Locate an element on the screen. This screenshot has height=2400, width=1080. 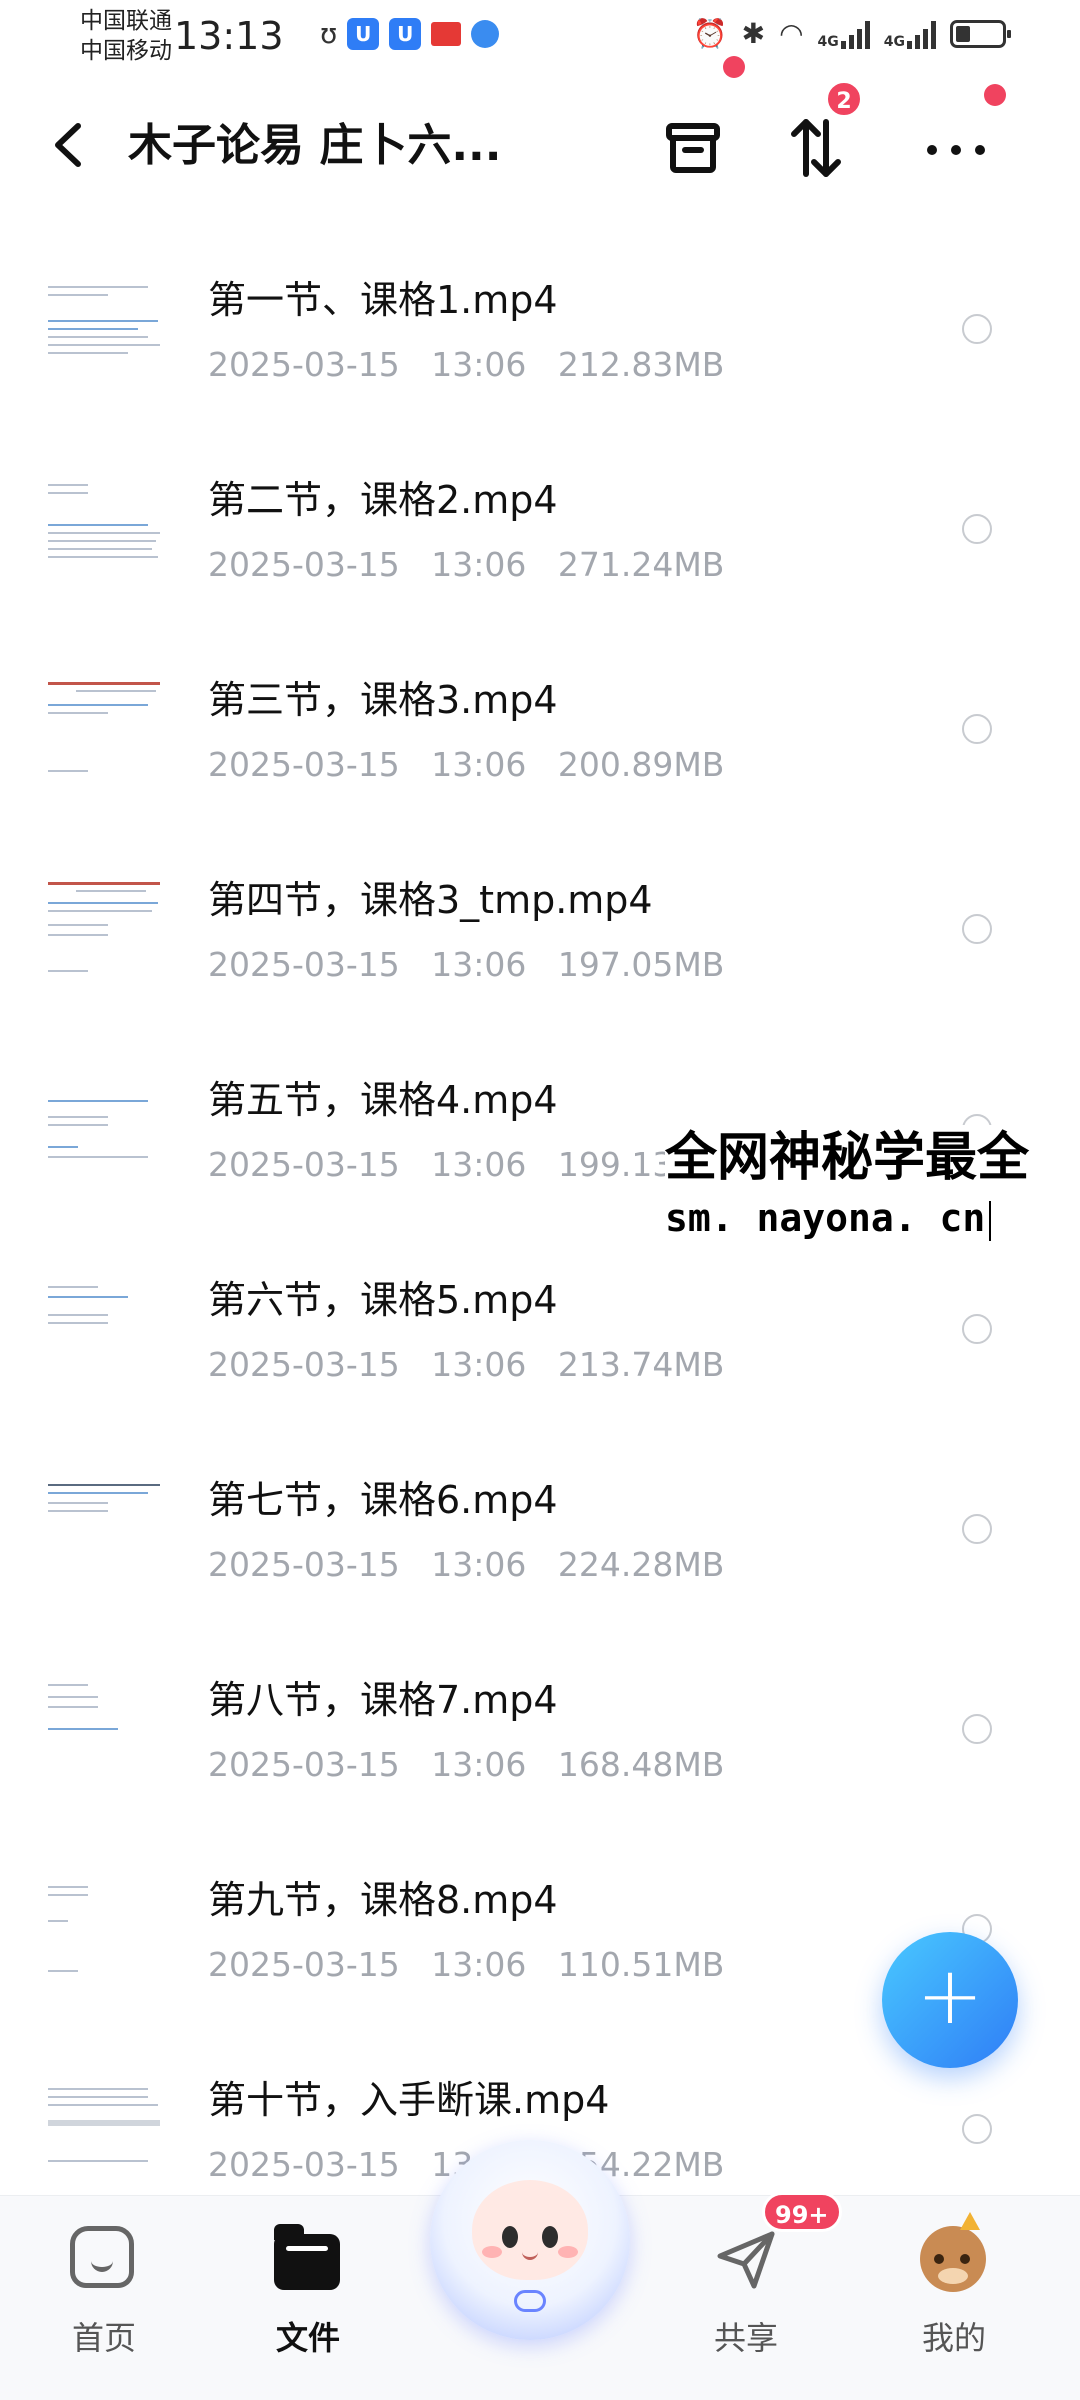
home-icon is located at coordinates (104, 2260).